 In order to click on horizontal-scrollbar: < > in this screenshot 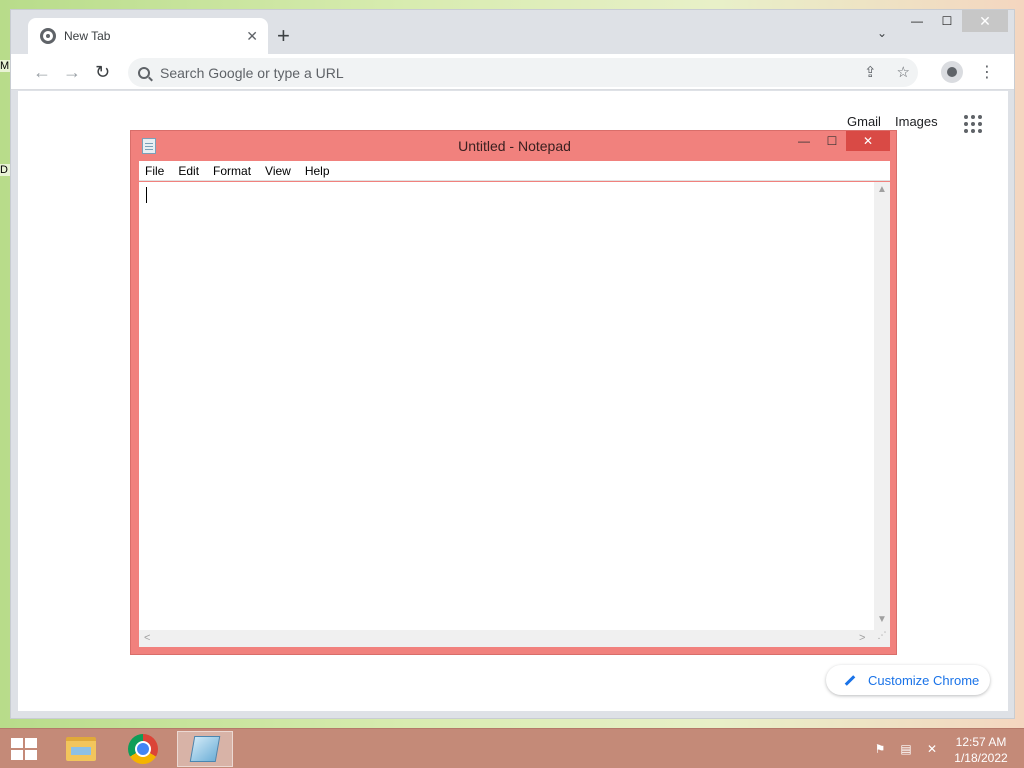, I will do `click(506, 638)`.